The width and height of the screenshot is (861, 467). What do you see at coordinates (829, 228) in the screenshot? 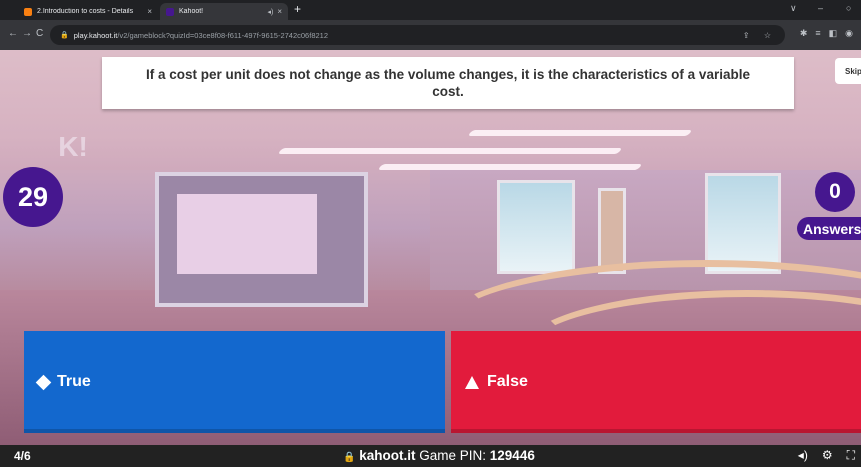
I see `answers-label: Answers` at bounding box center [829, 228].